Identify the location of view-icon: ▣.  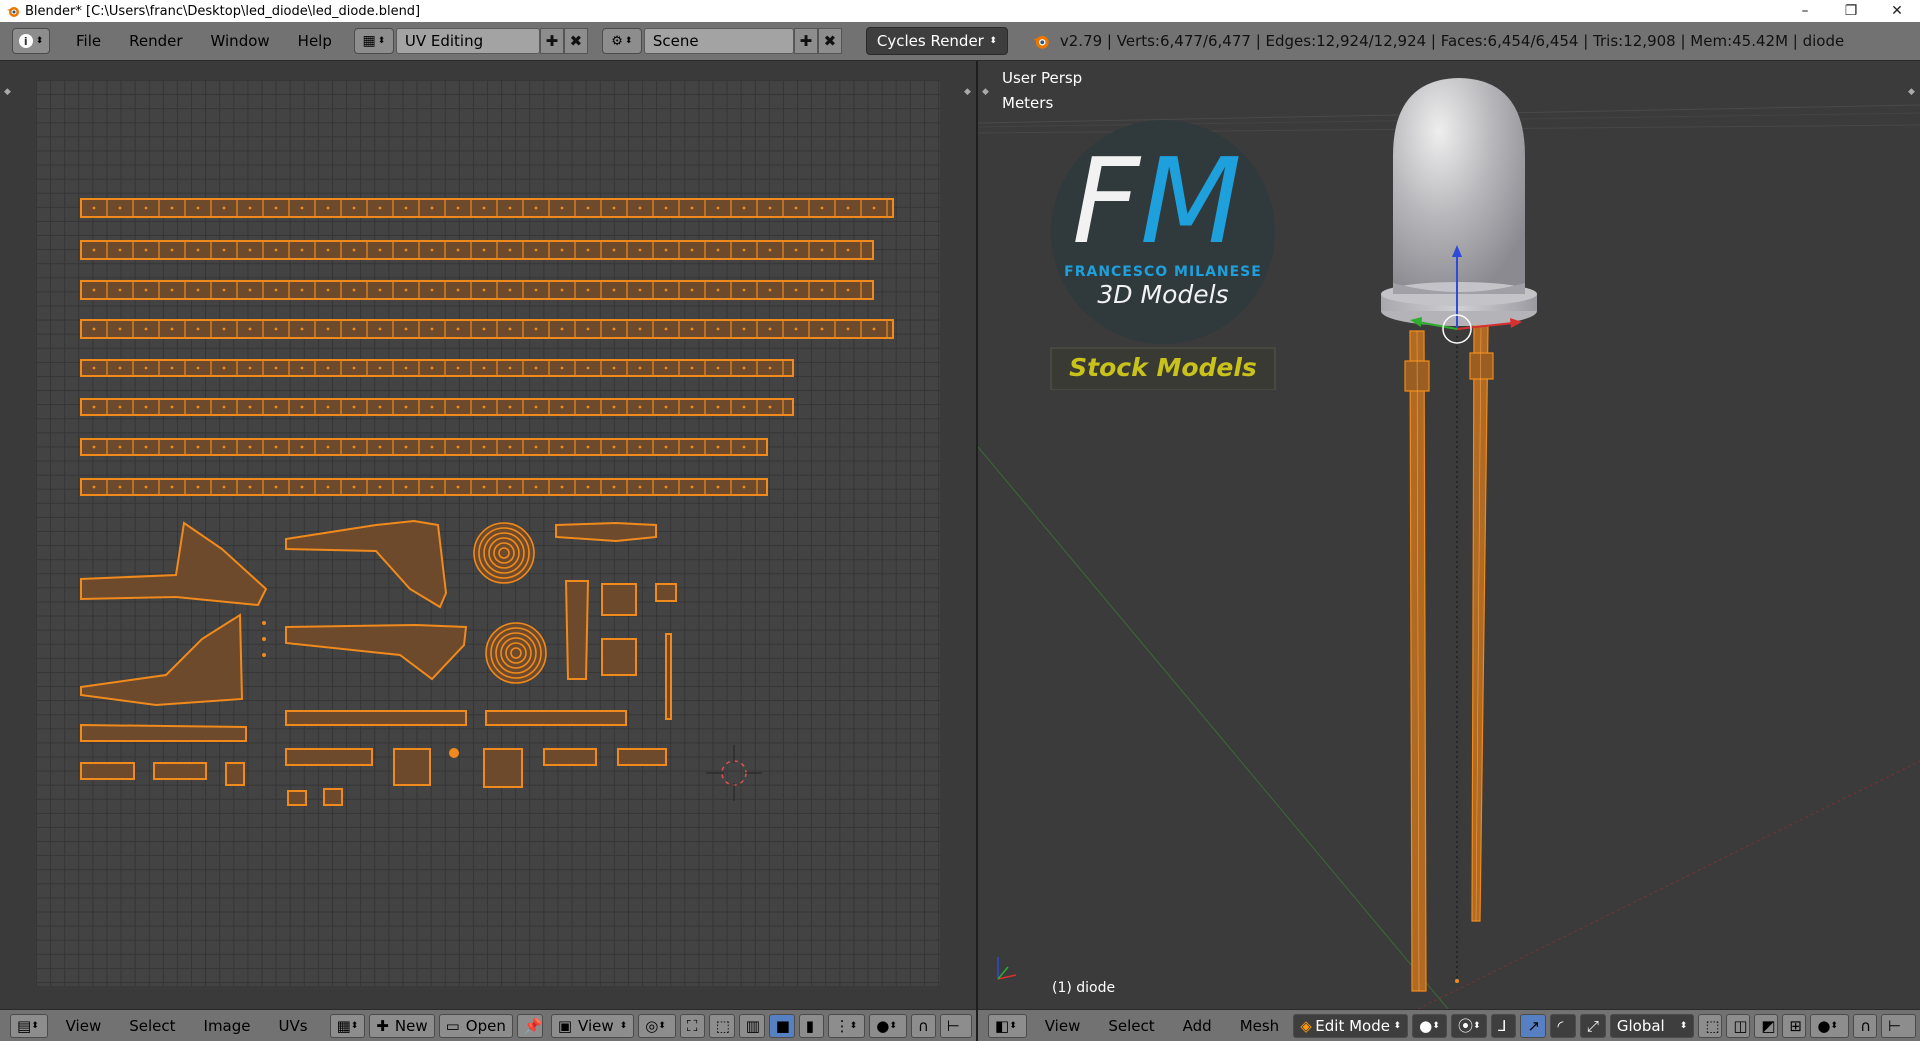
(565, 1025).